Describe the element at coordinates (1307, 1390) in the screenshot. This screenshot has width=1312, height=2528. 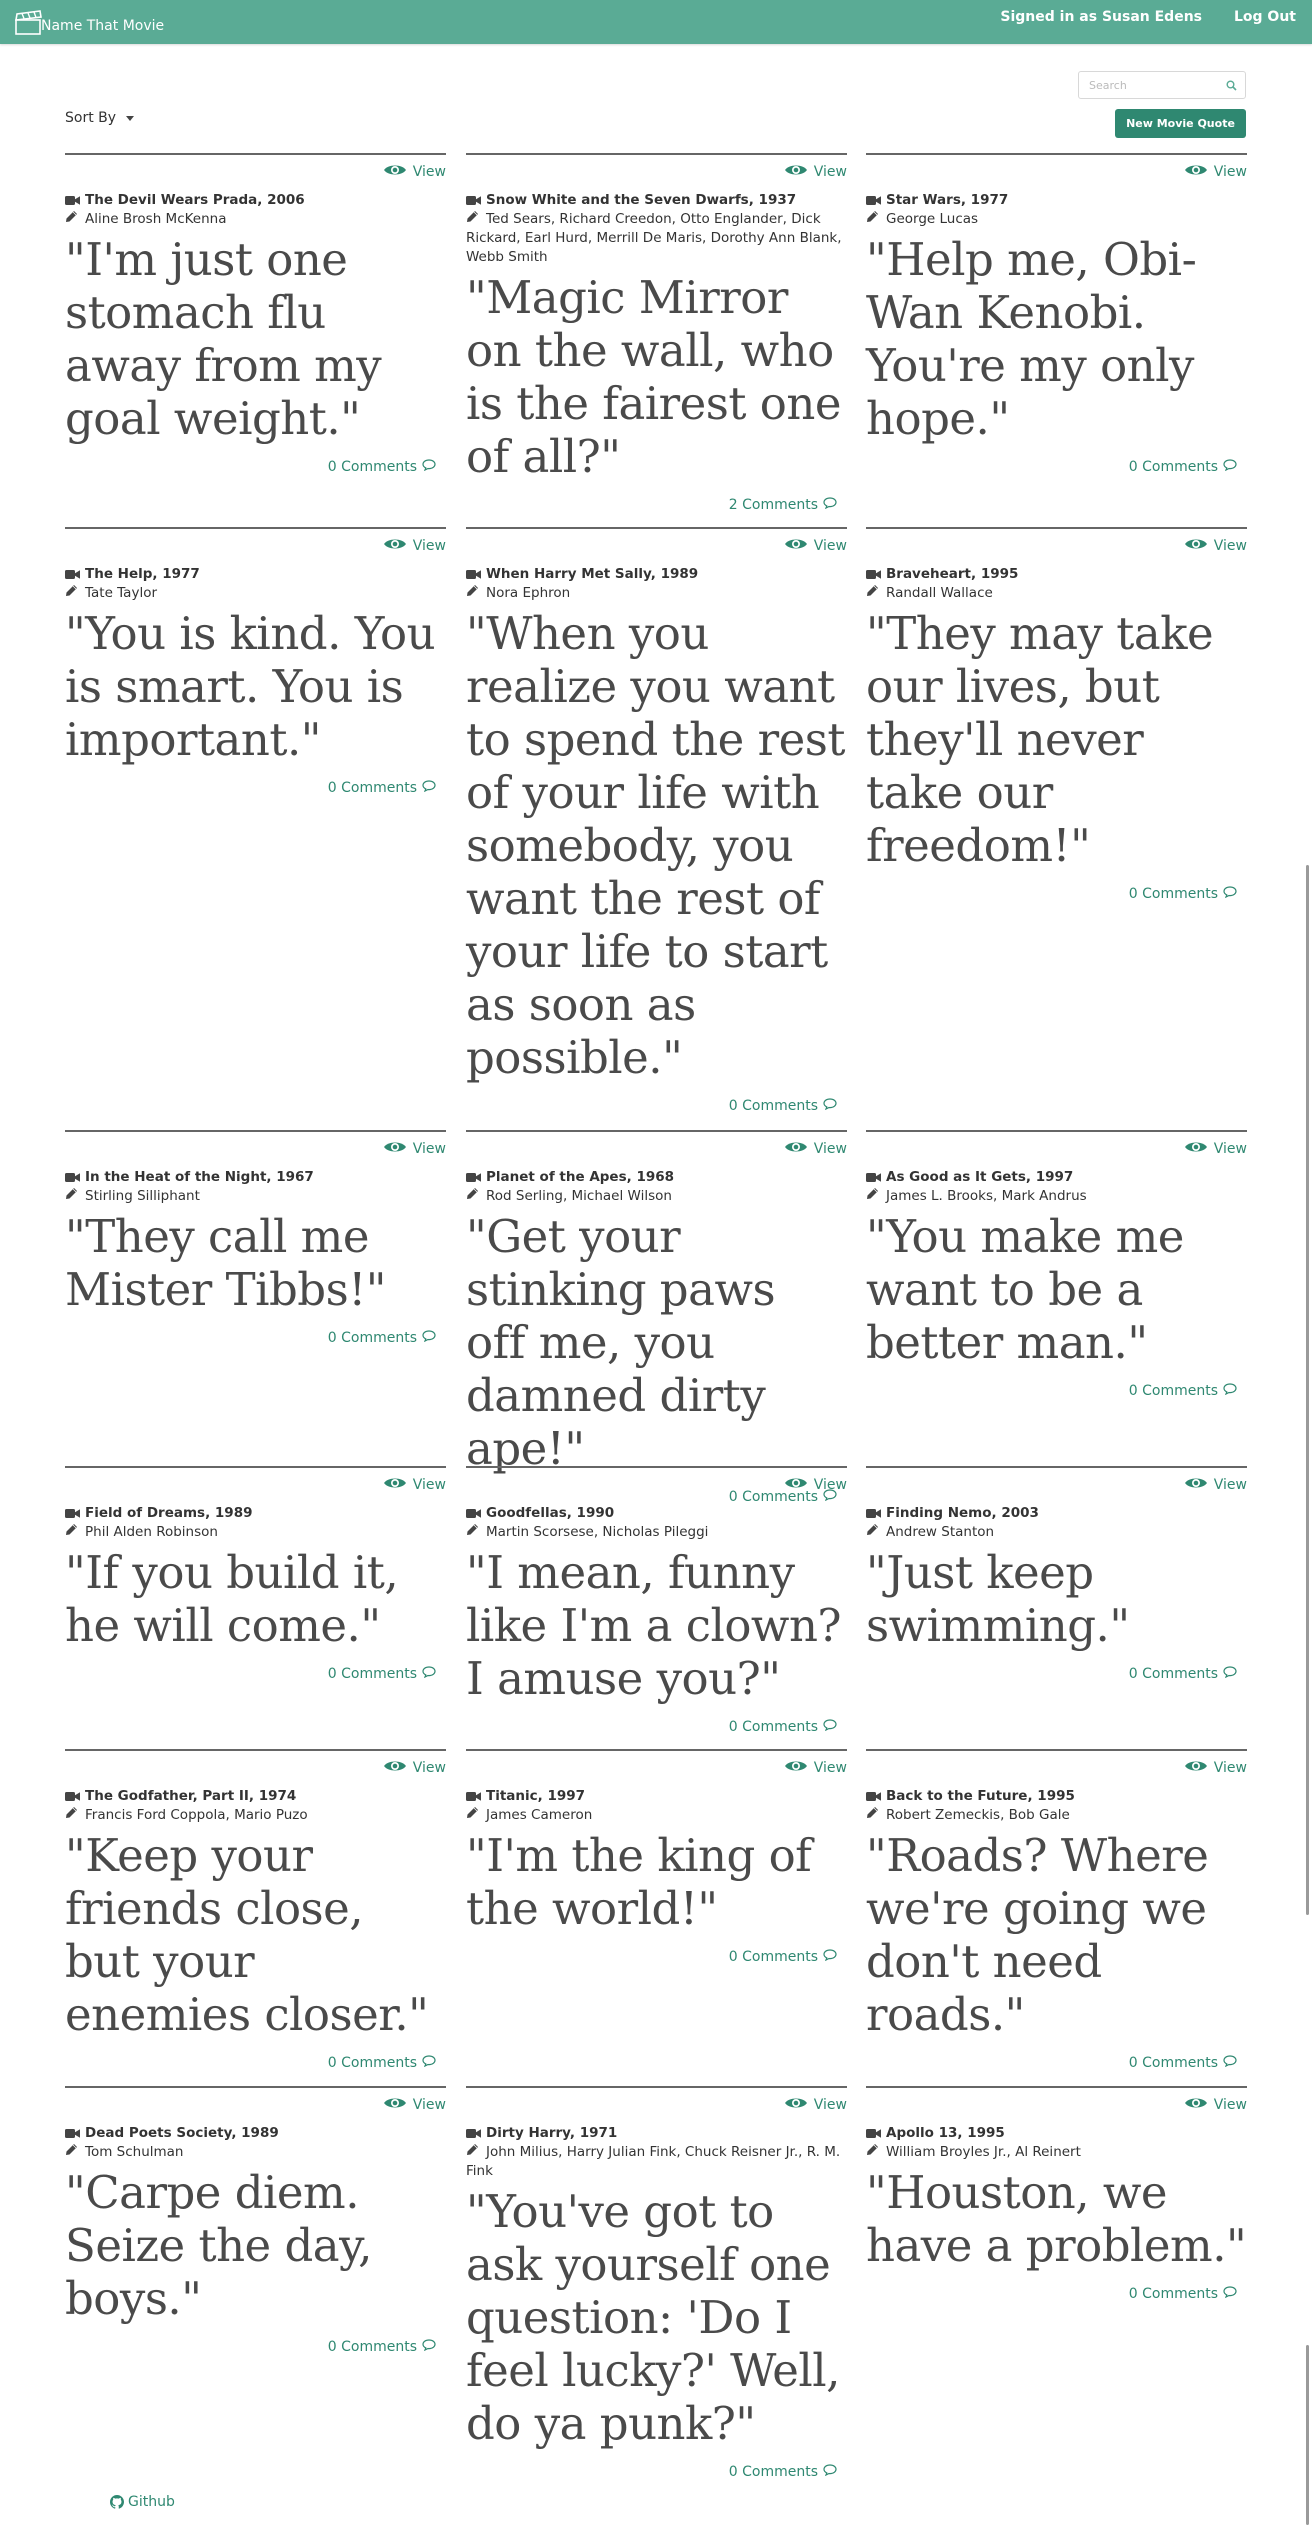
I see `scrollbar-thumb` at that location.